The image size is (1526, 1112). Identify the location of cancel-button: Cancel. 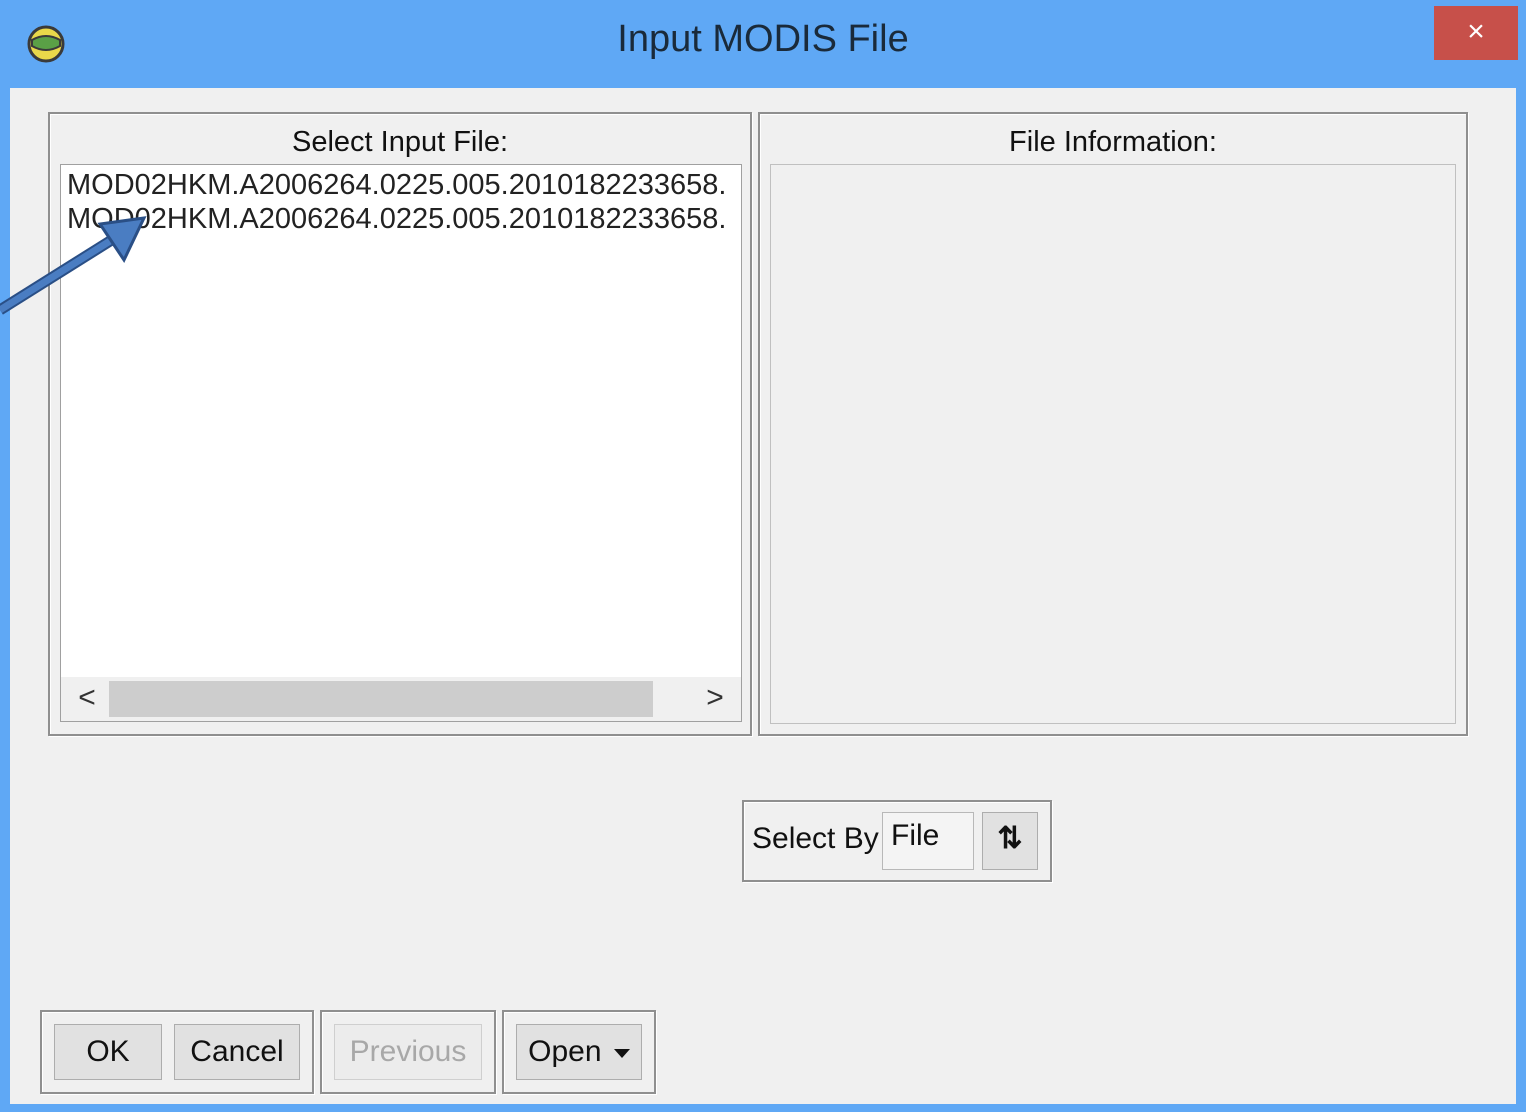
(237, 1052).